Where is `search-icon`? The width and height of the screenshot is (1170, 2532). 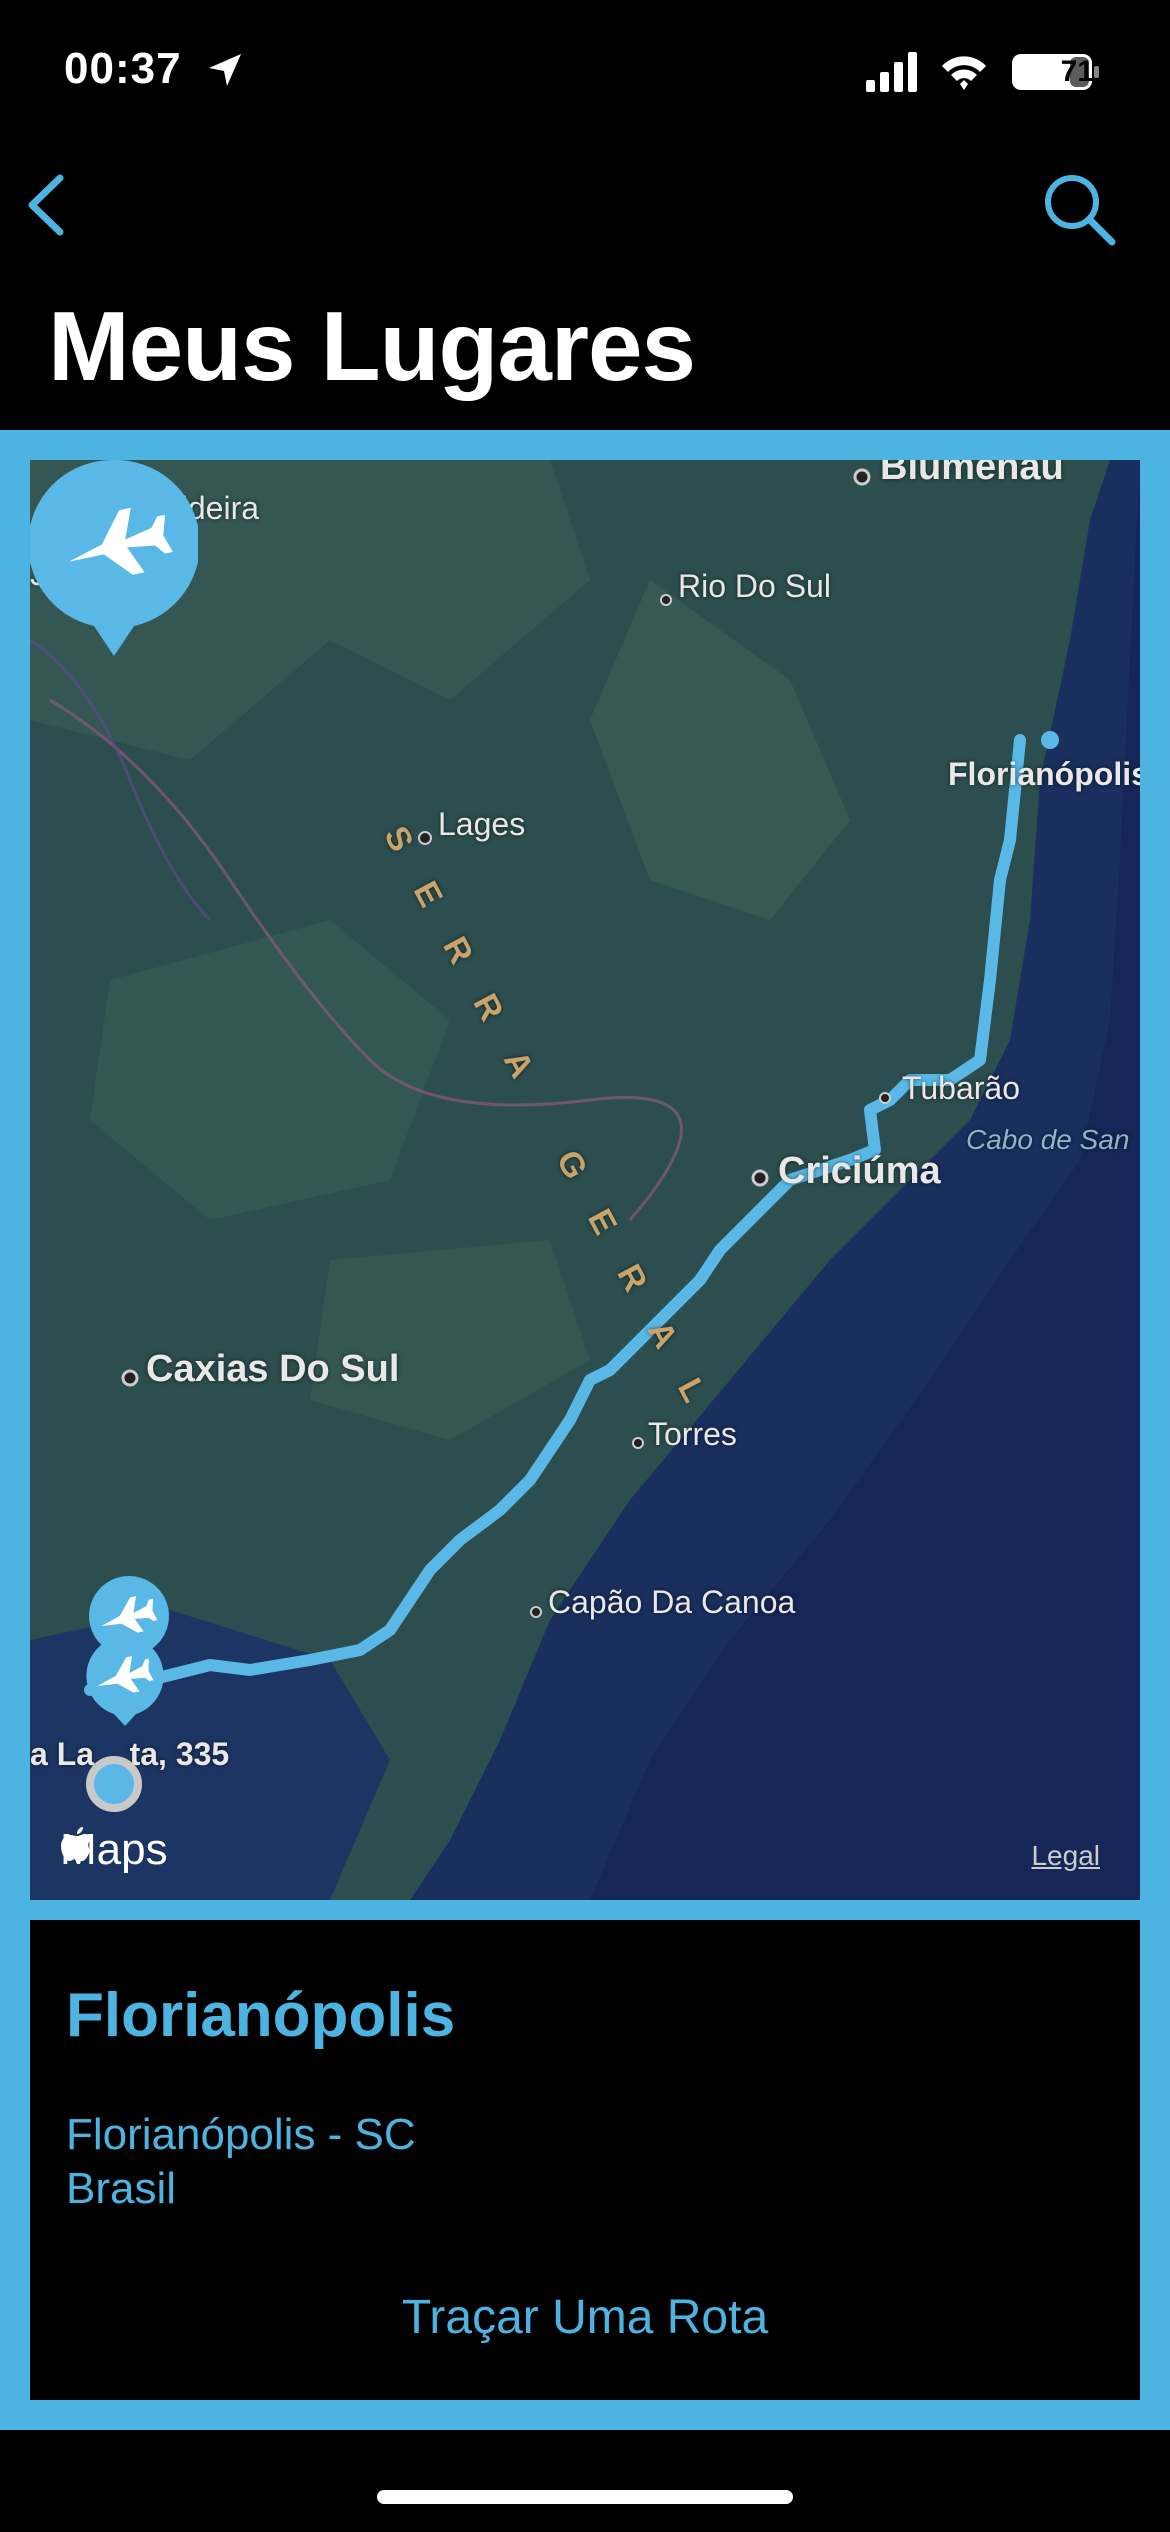
search-icon is located at coordinates (1080, 210).